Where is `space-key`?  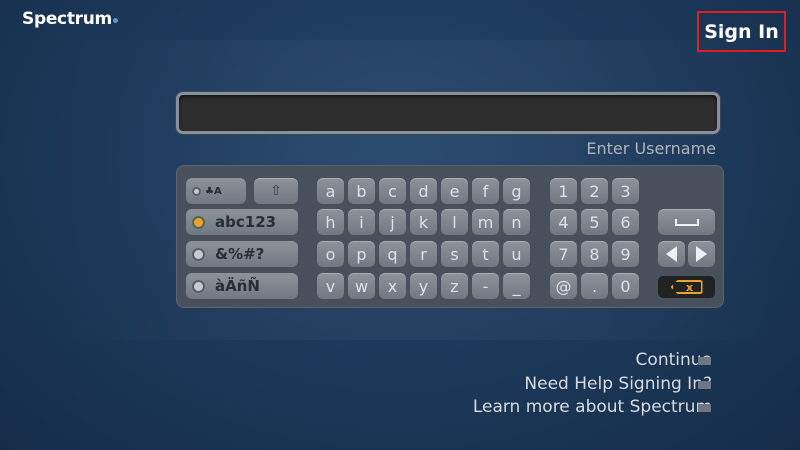
space-key is located at coordinates (686, 222).